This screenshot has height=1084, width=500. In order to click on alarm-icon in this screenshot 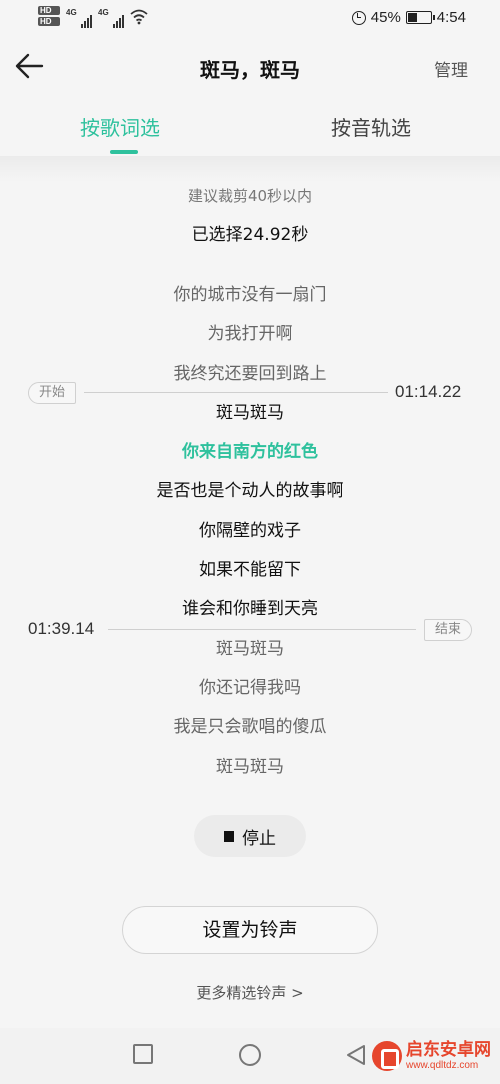, I will do `click(358, 17)`.